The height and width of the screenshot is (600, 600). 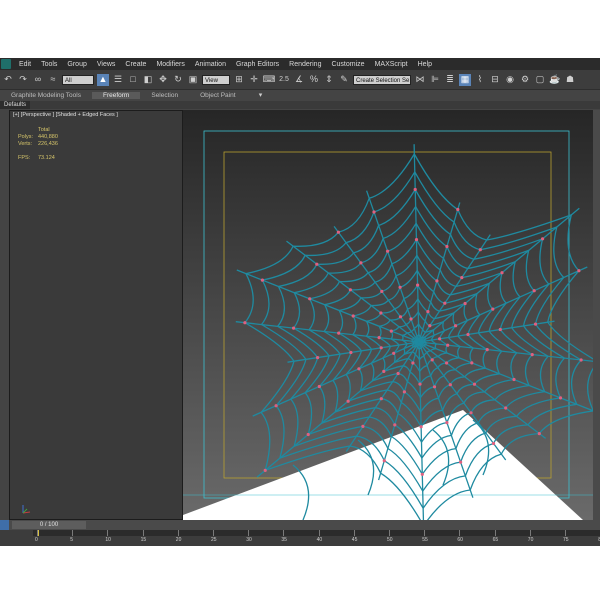 I want to click on angle-snap-icon: ∡, so click(x=299, y=80).